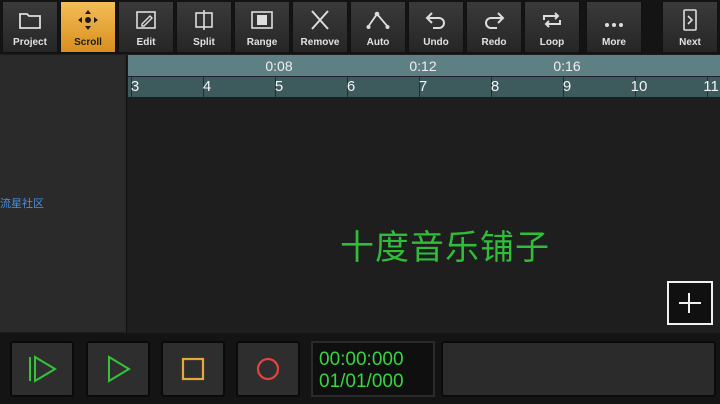  What do you see at coordinates (351, 86) in the screenshot?
I see `bar-number: 6` at bounding box center [351, 86].